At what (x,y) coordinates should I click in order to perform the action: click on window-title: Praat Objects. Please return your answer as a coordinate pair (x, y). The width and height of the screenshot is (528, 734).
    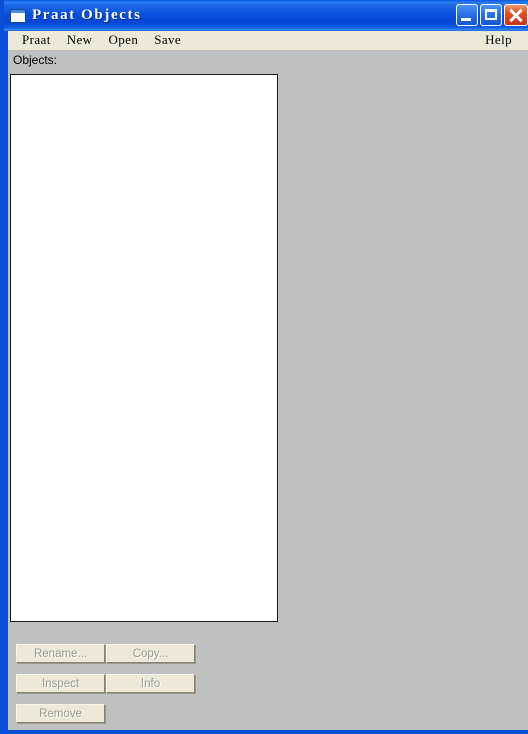
    Looking at the image, I should click on (87, 15).